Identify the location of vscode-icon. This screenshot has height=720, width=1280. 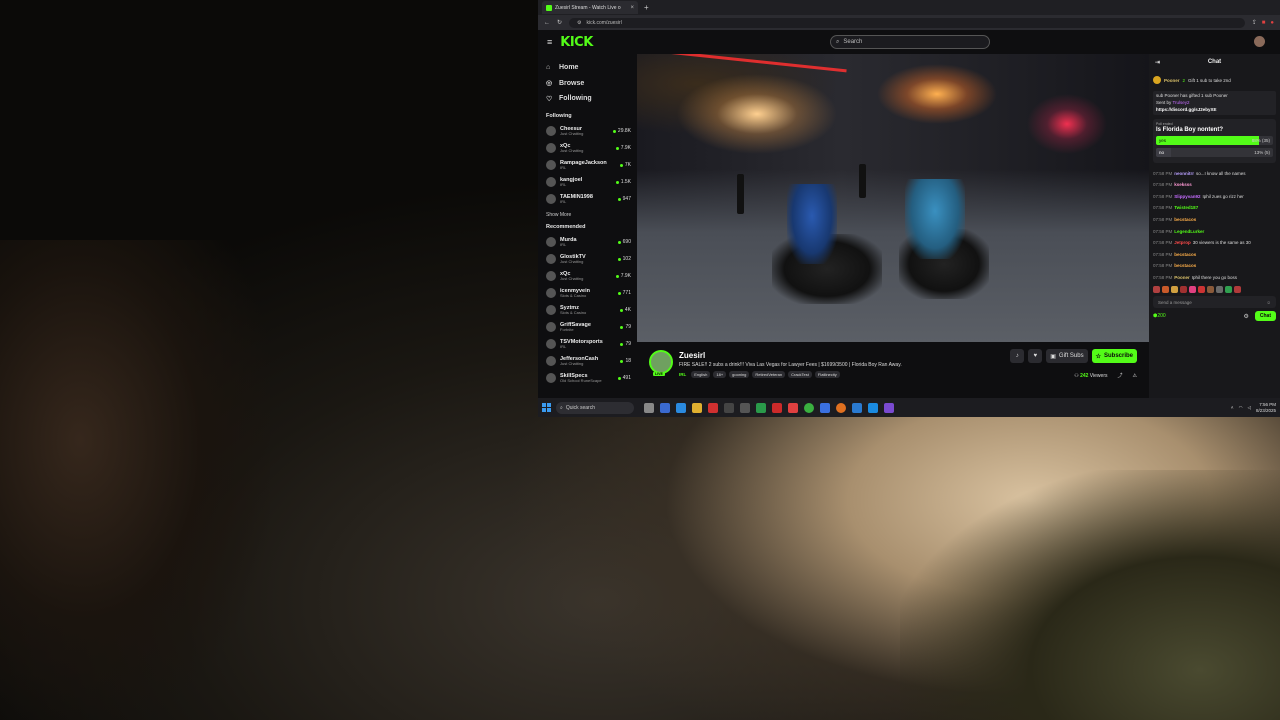
(873, 407).